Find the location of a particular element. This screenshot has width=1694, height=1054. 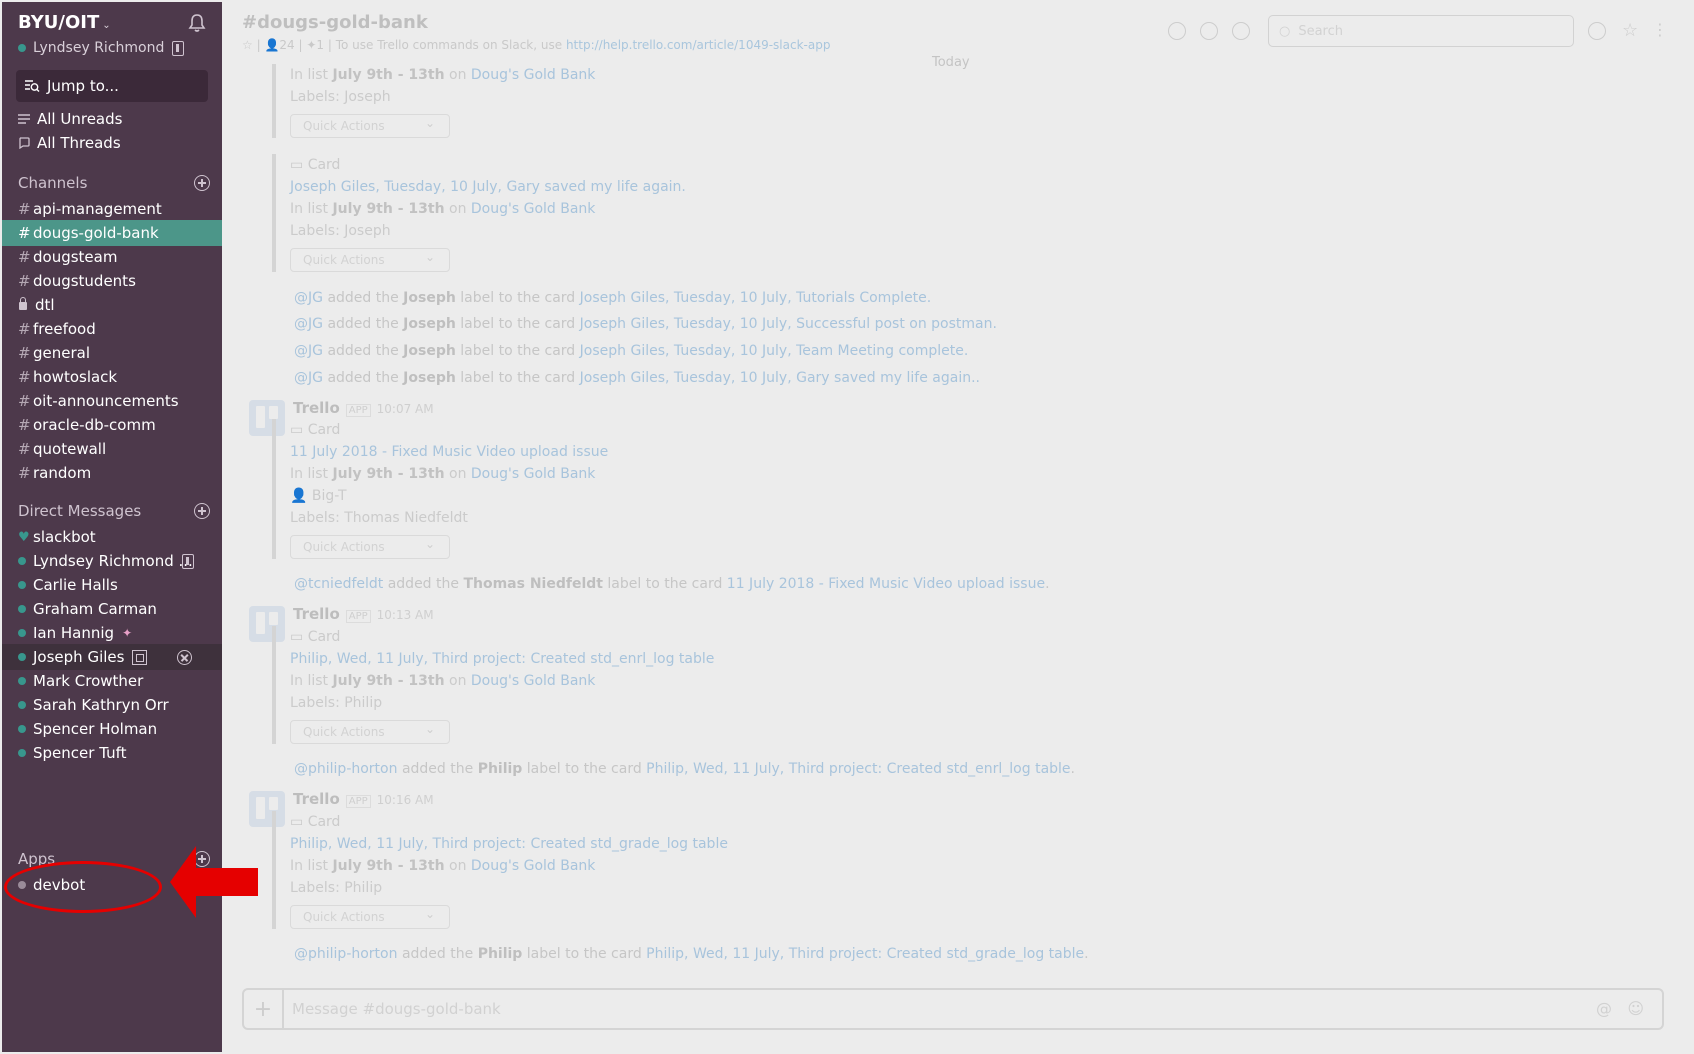

channels-section-header: Channels is located at coordinates (114, 183).